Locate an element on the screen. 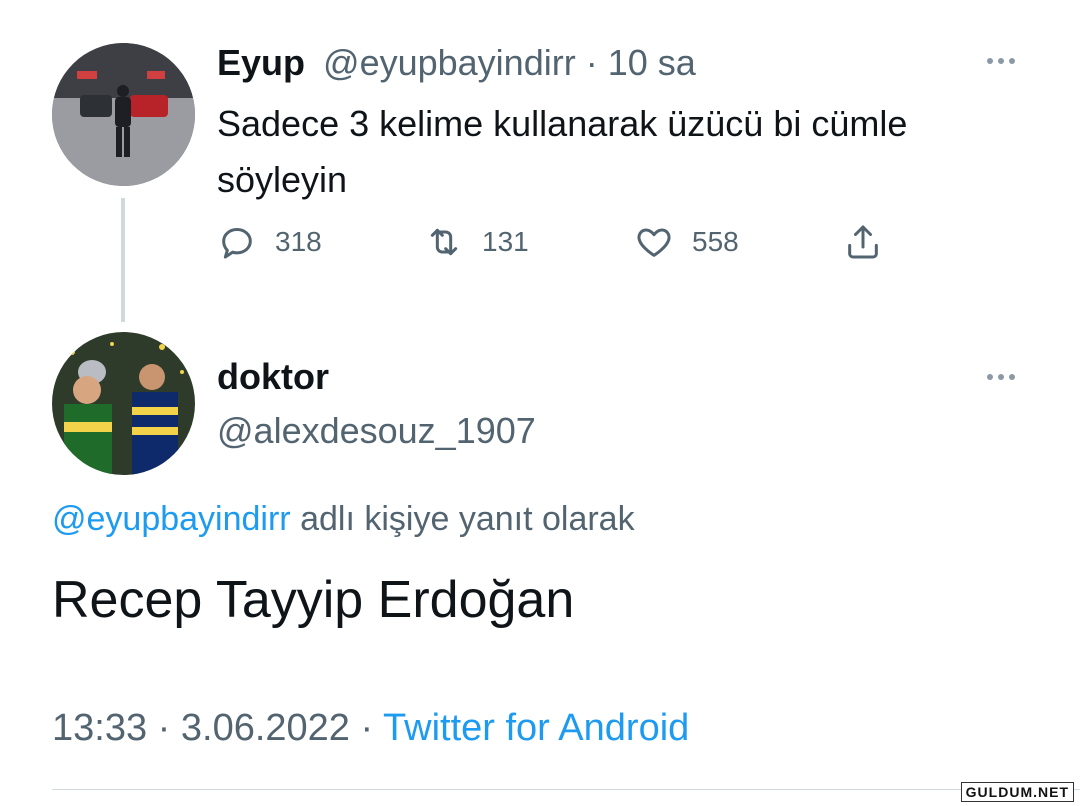  avatar-eyup is located at coordinates (123, 114).